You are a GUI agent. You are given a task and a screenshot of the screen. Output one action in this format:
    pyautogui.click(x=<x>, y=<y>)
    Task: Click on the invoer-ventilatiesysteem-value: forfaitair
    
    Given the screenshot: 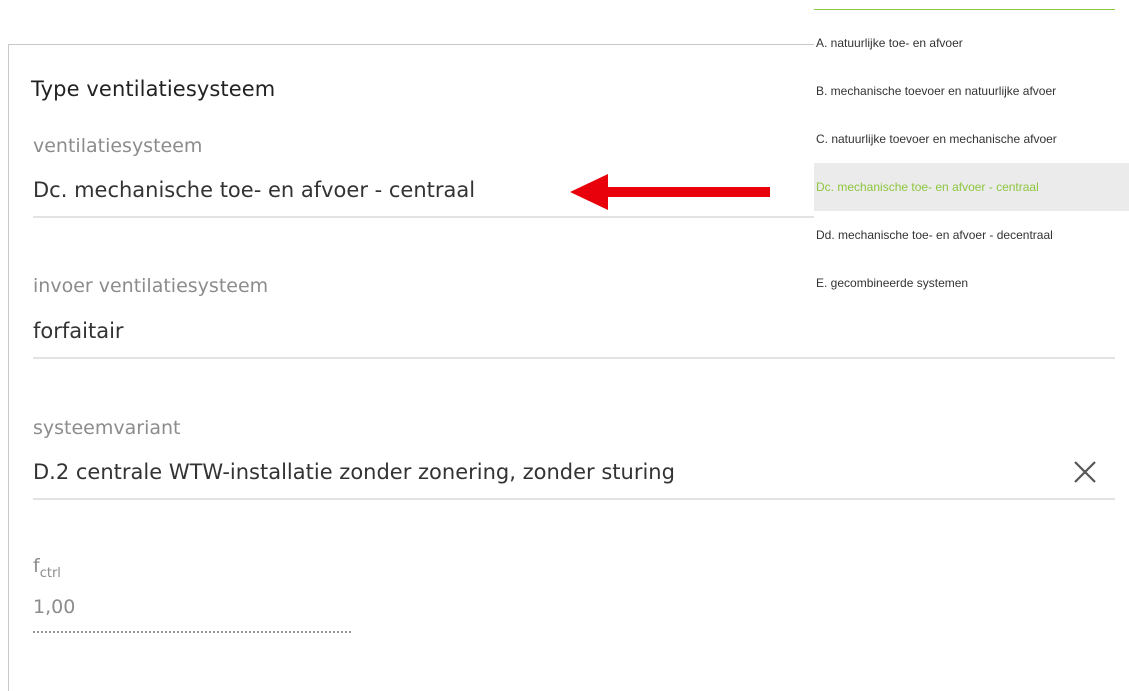 What is the action you would take?
    pyautogui.click(x=78, y=331)
    